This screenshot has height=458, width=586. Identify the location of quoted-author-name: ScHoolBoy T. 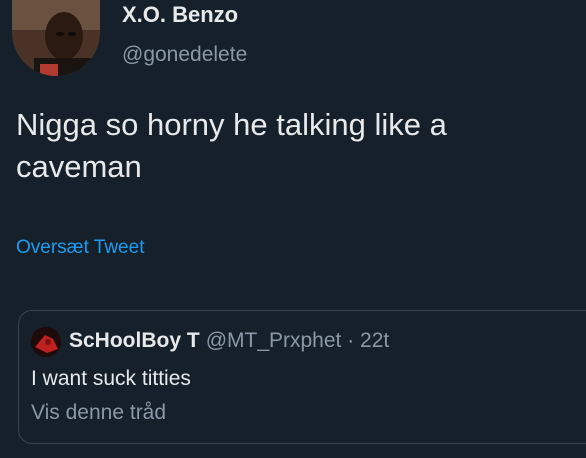
(134, 340).